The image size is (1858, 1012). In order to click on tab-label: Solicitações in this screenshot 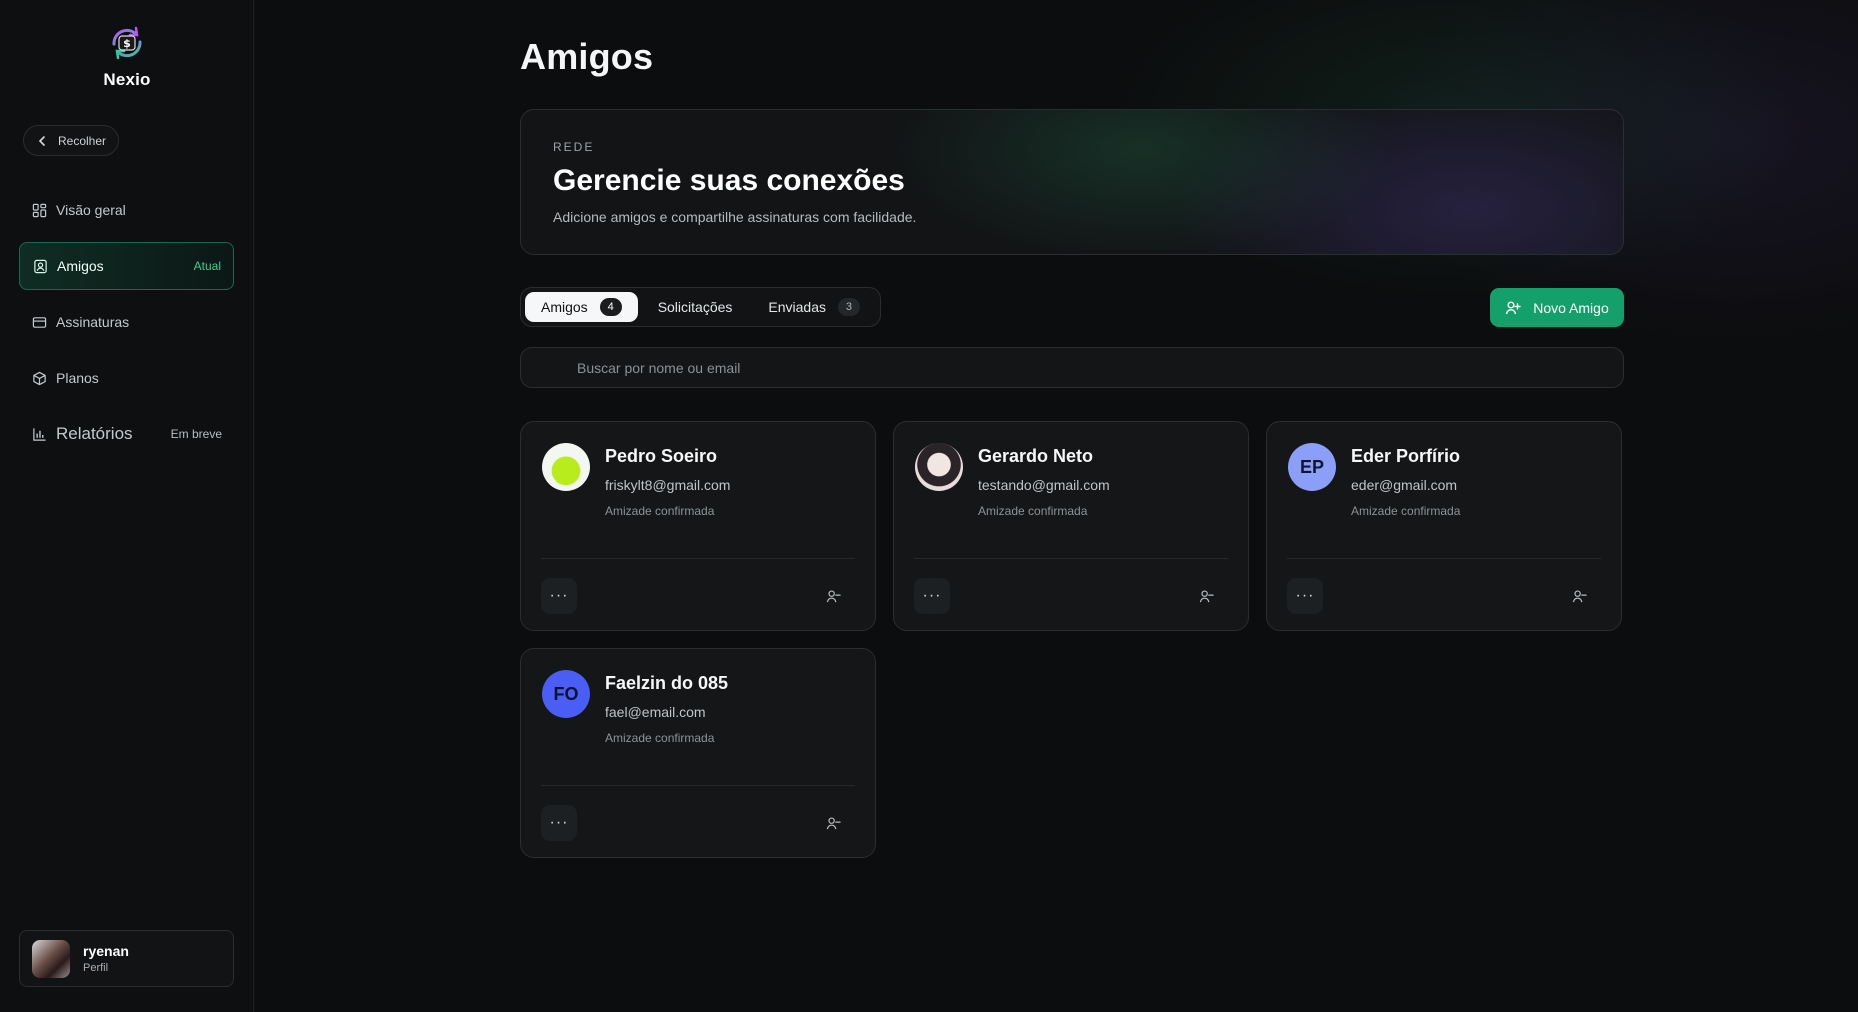, I will do `click(695, 307)`.